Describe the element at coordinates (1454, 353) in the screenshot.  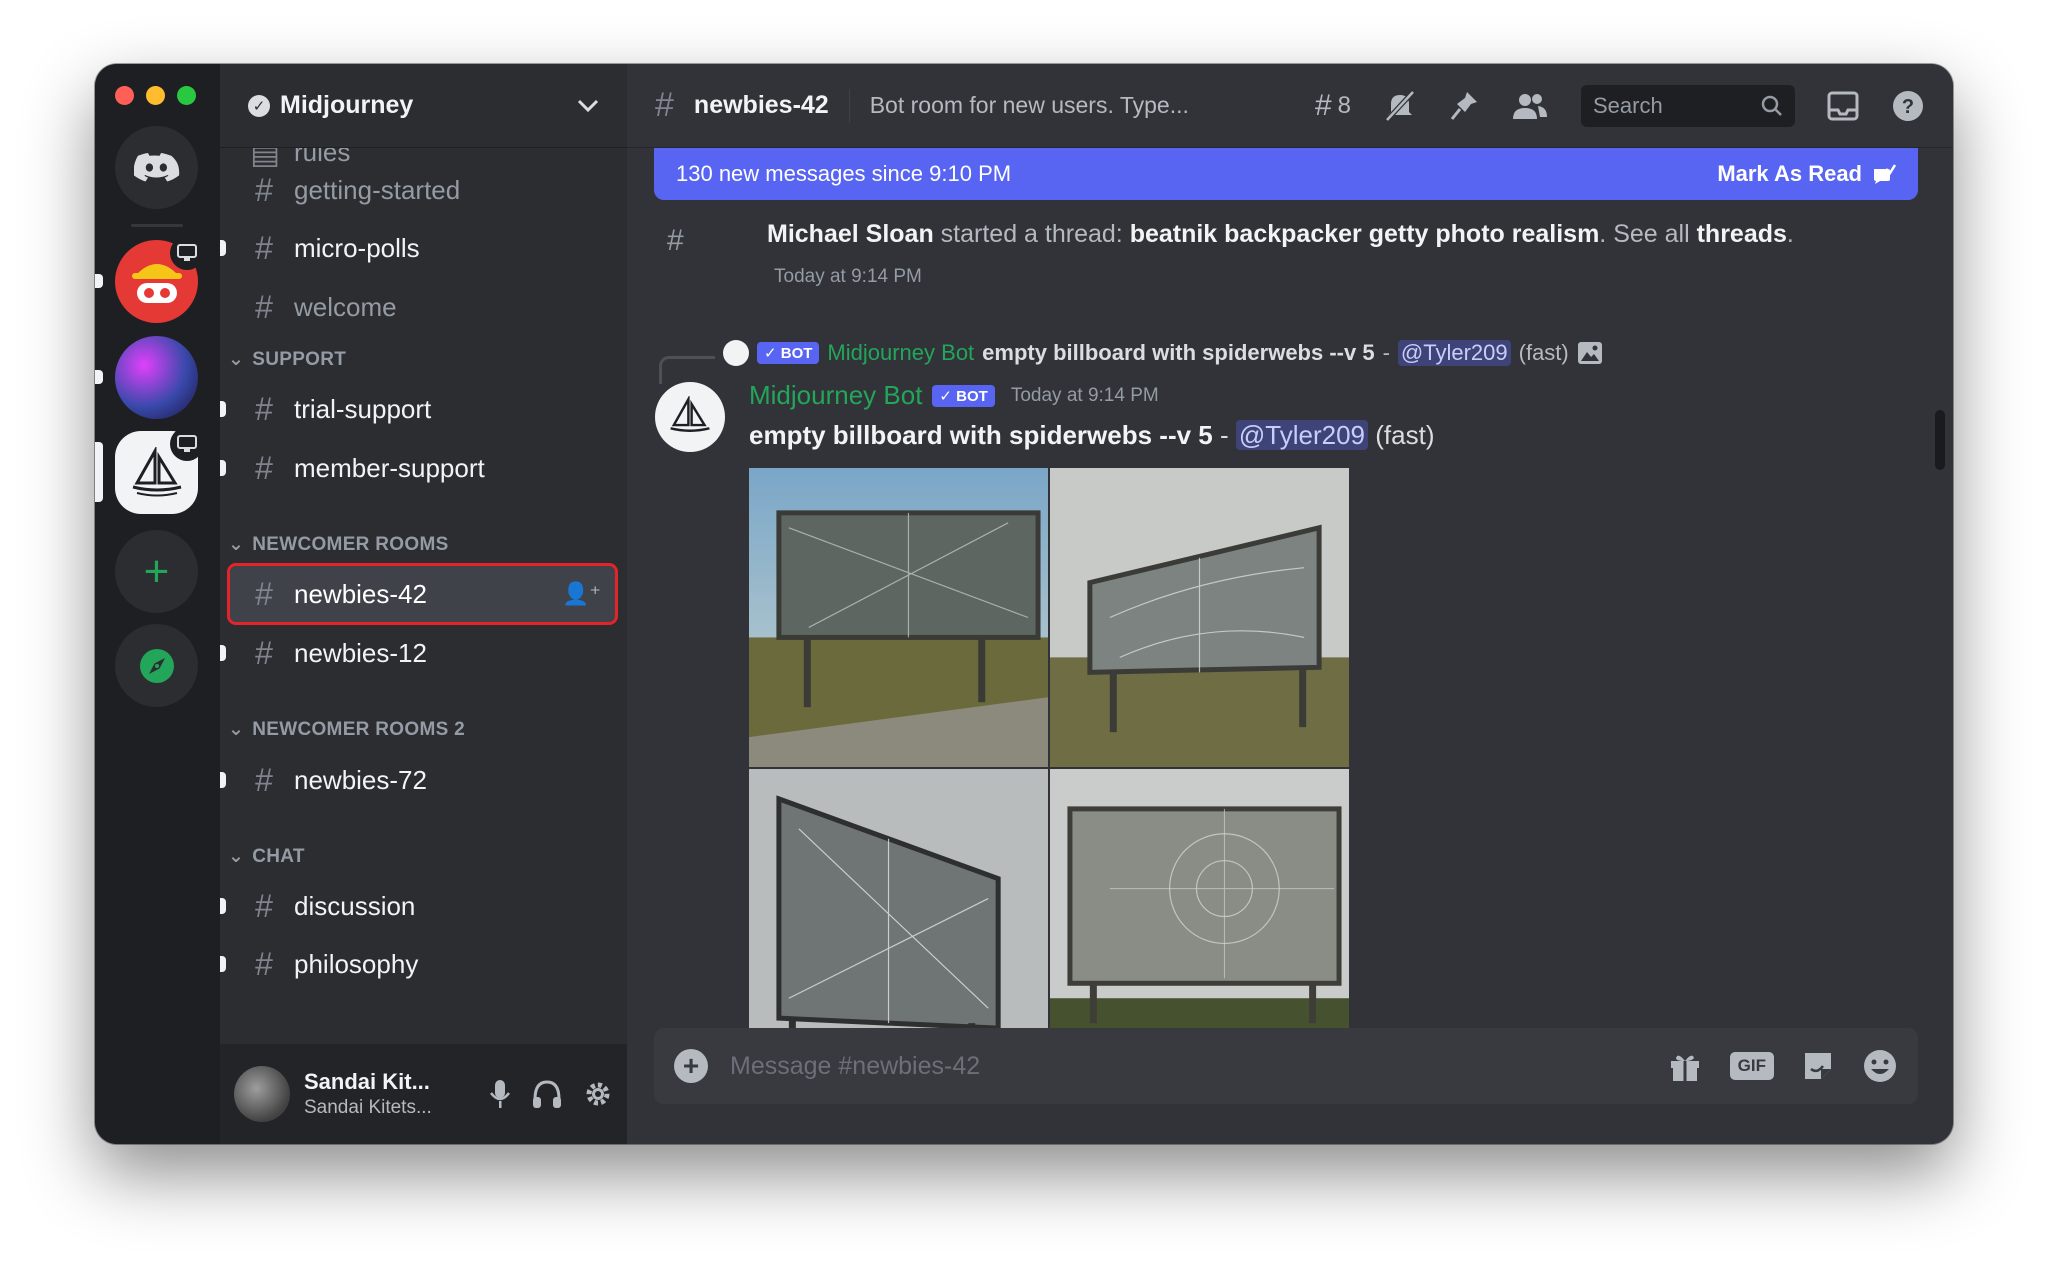
I see `reply-mention: @Tyler209` at that location.